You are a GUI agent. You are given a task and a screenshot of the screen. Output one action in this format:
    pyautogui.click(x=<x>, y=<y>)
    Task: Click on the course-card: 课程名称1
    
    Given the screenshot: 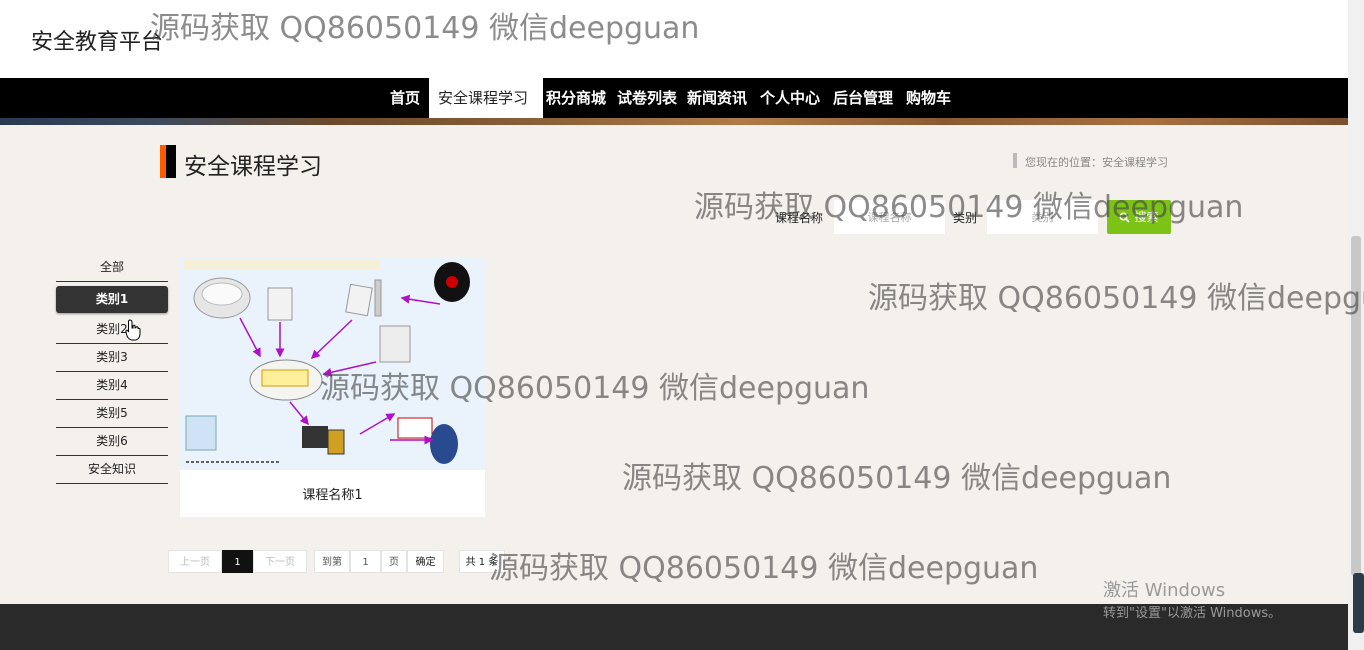 What is the action you would take?
    pyautogui.click(x=332, y=387)
    